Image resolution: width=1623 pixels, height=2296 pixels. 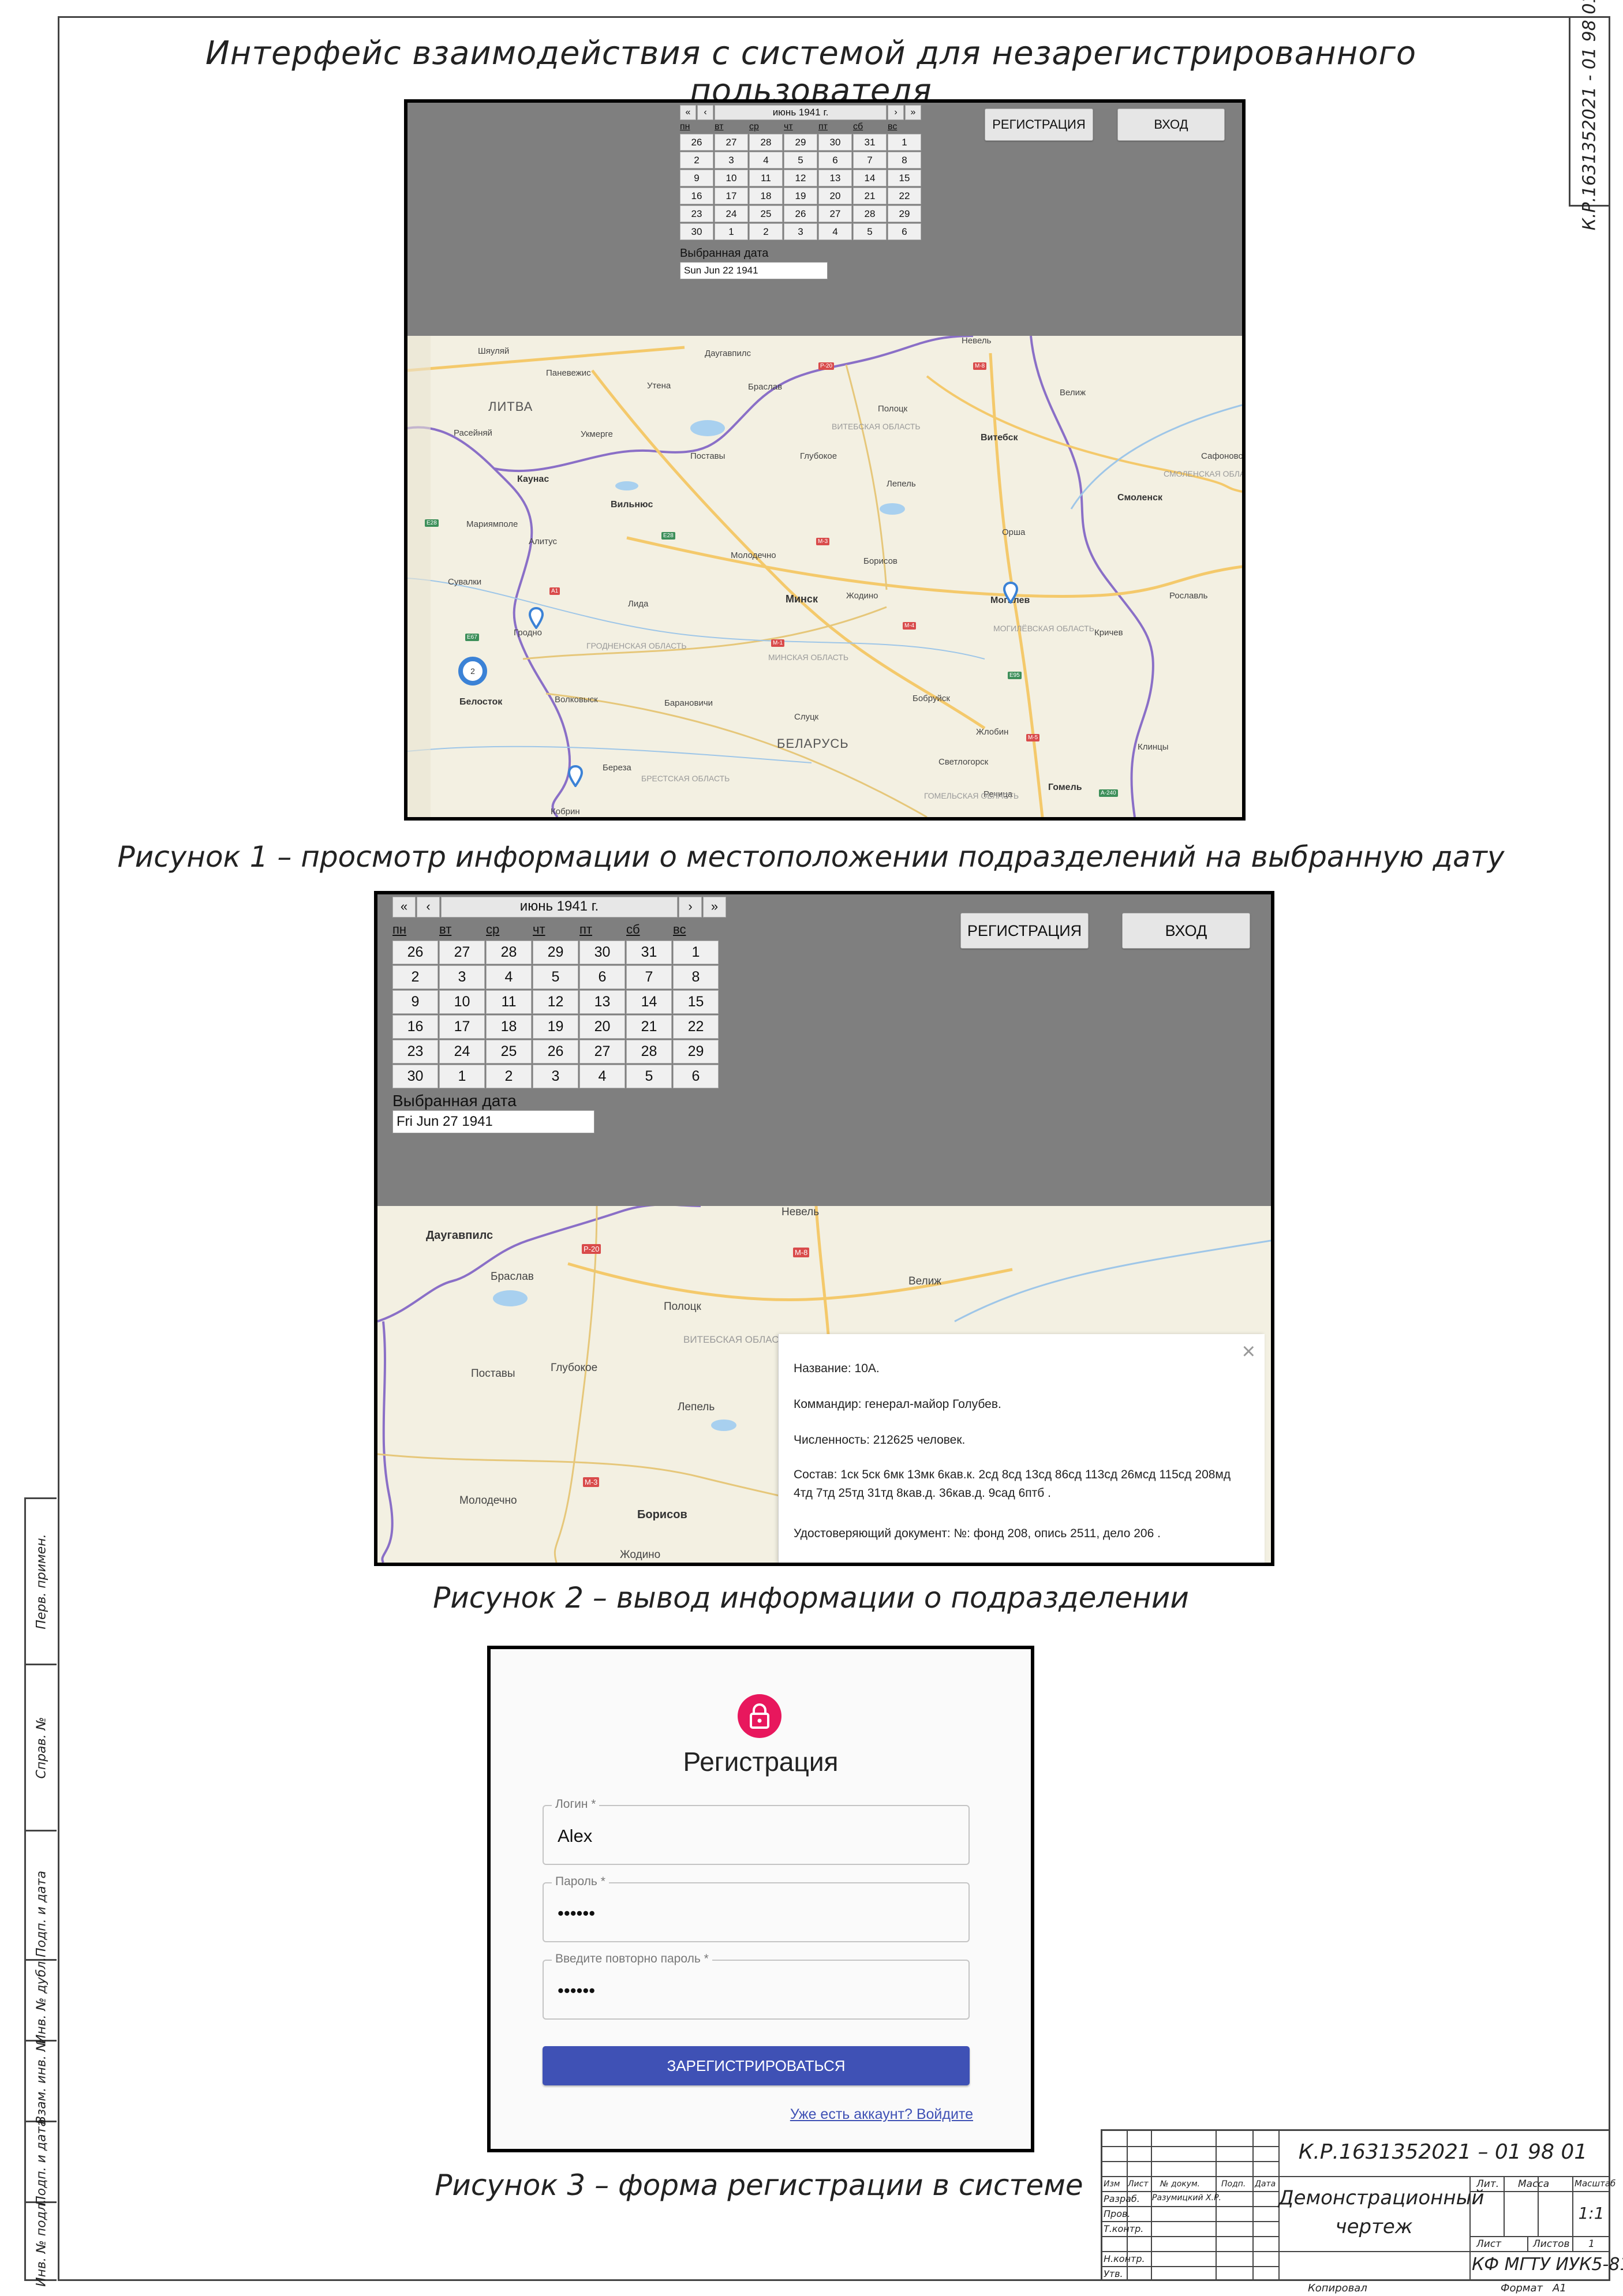 I want to click on register-button: РЕГИСТРАЦИЯ, so click(x=1024, y=931).